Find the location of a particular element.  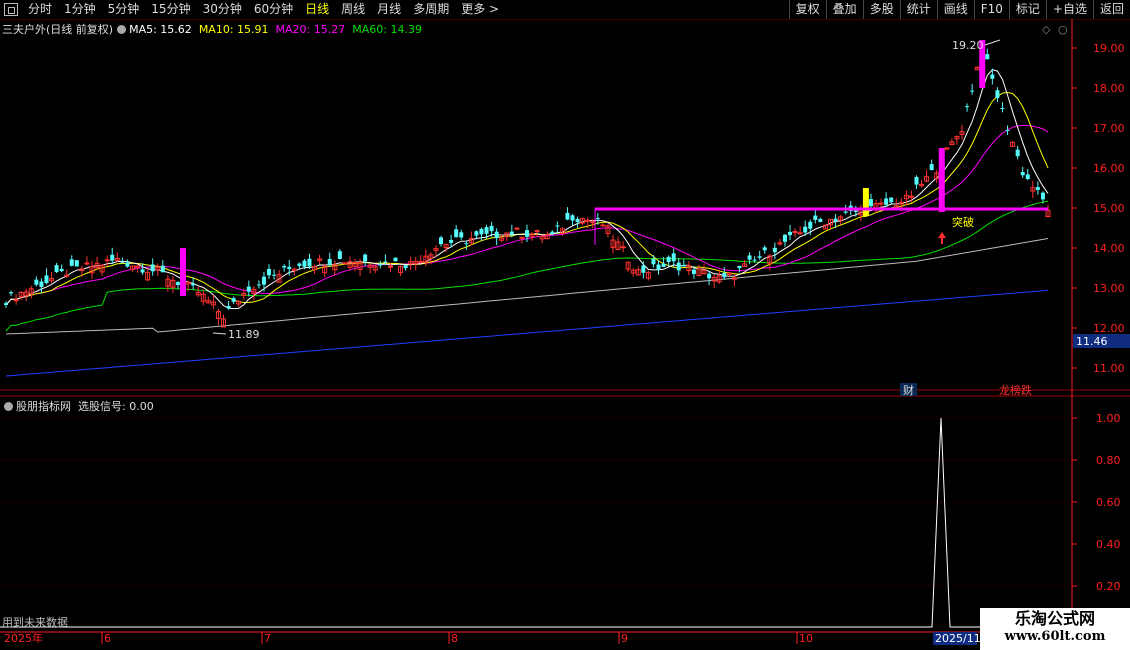

price-tick-label: 15.00 is located at coordinates (1109, 208).